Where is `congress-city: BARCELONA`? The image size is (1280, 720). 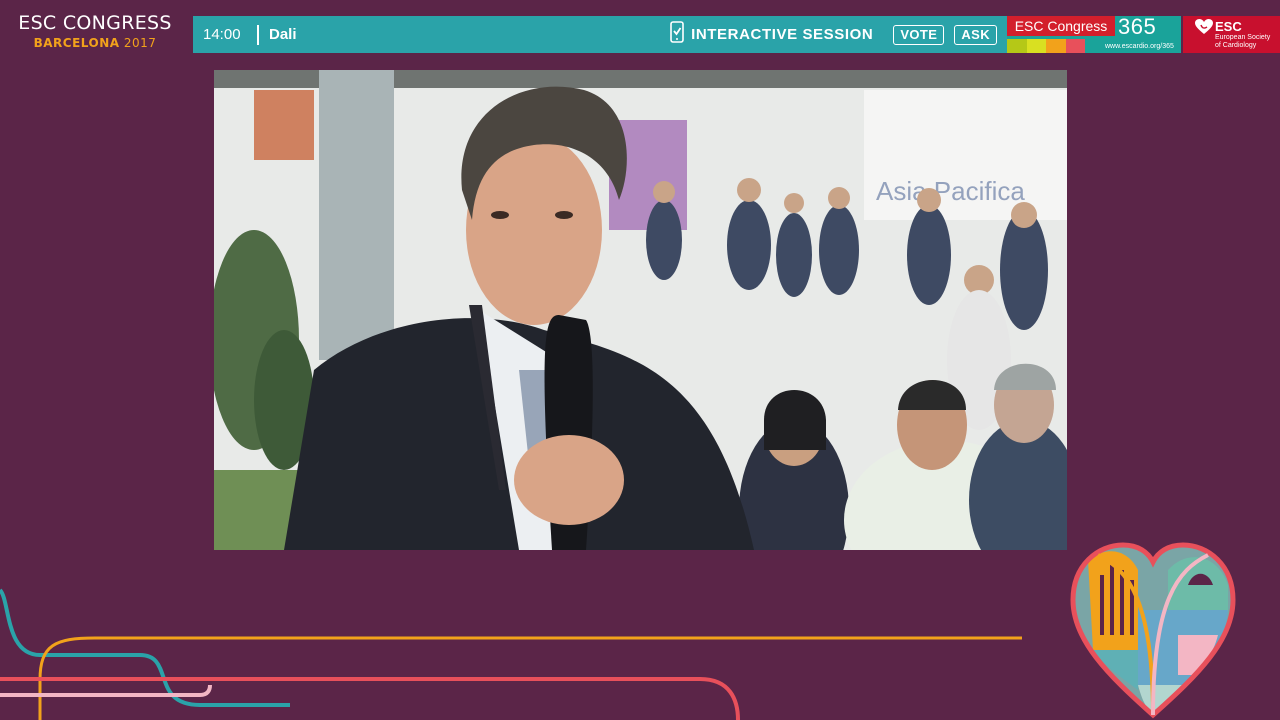 congress-city: BARCELONA is located at coordinates (76, 43).